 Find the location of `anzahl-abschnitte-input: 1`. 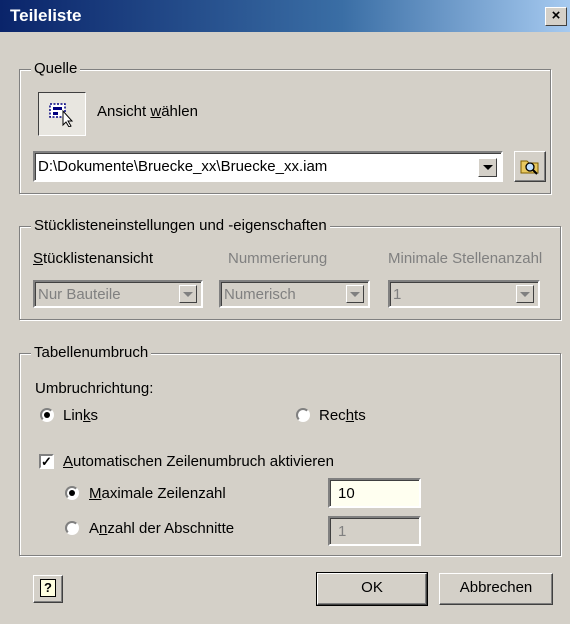

anzahl-abschnitte-input: 1 is located at coordinates (374, 531).